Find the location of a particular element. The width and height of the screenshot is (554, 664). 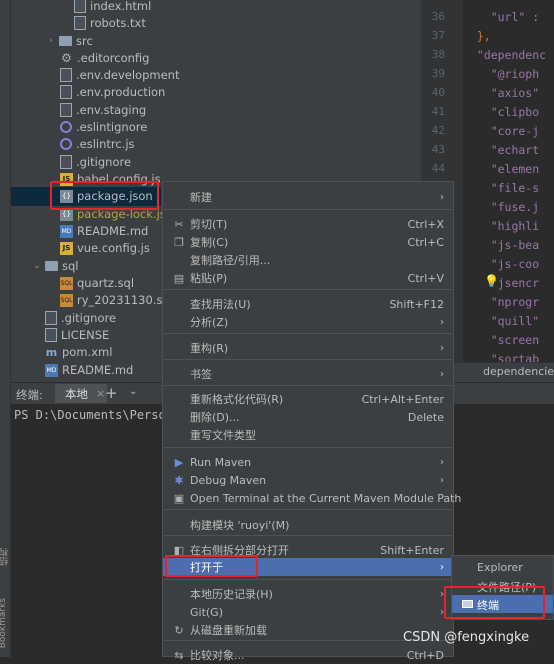

menu-item-debug-maven: ✱ Debug Maven › is located at coordinates (308, 480).